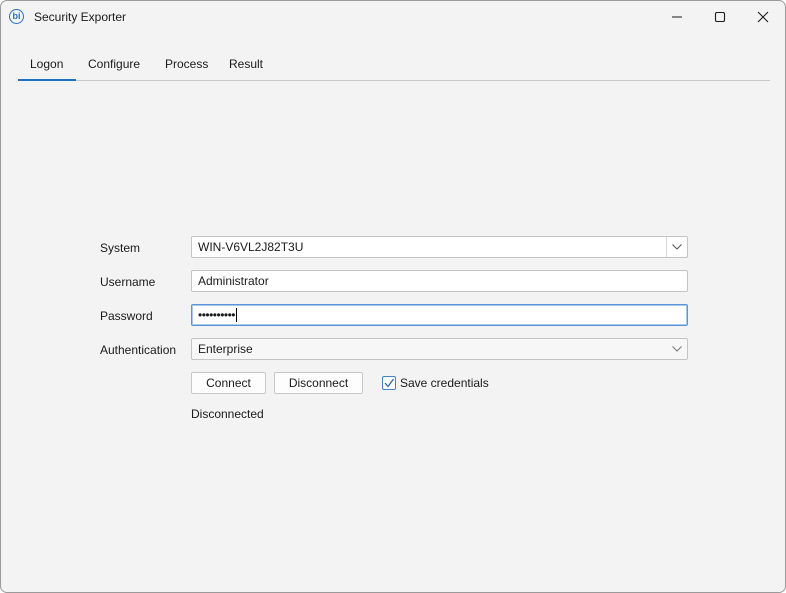 This screenshot has width=786, height=593. I want to click on app-logo-icon: bi, so click(16, 16).